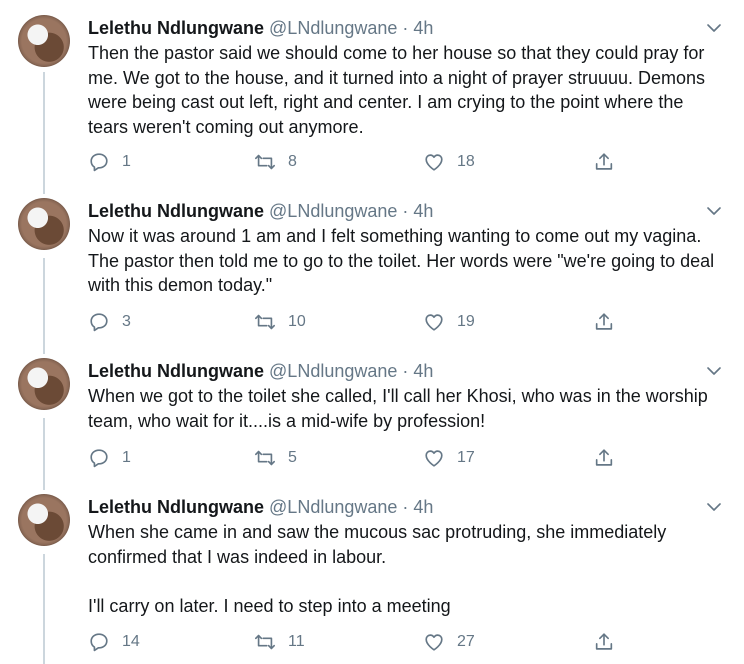  What do you see at coordinates (466, 457) in the screenshot?
I see `like-count: 17` at bounding box center [466, 457].